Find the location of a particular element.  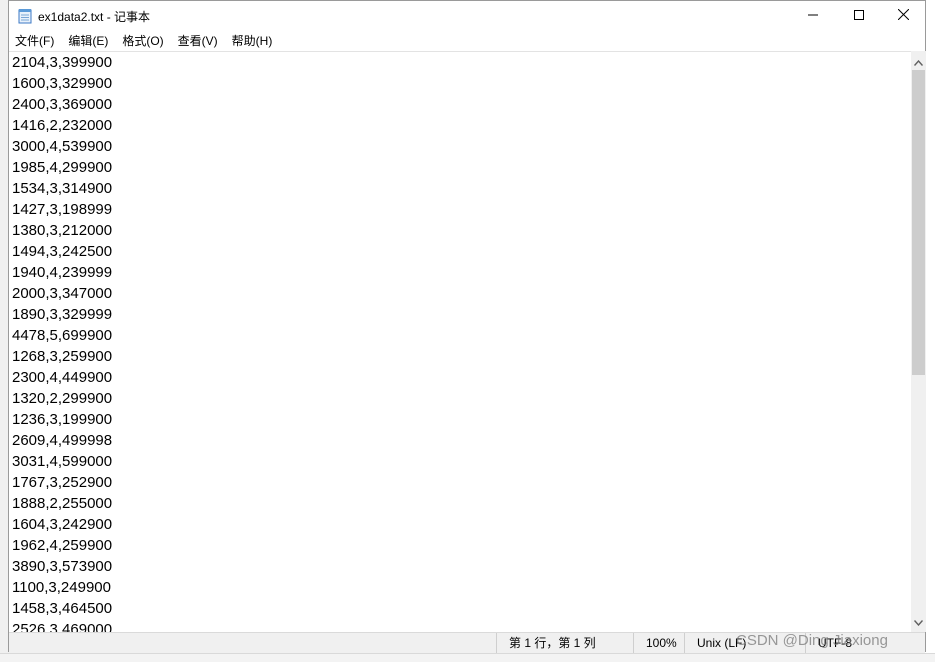

notepad-icon is located at coordinates (25, 16).